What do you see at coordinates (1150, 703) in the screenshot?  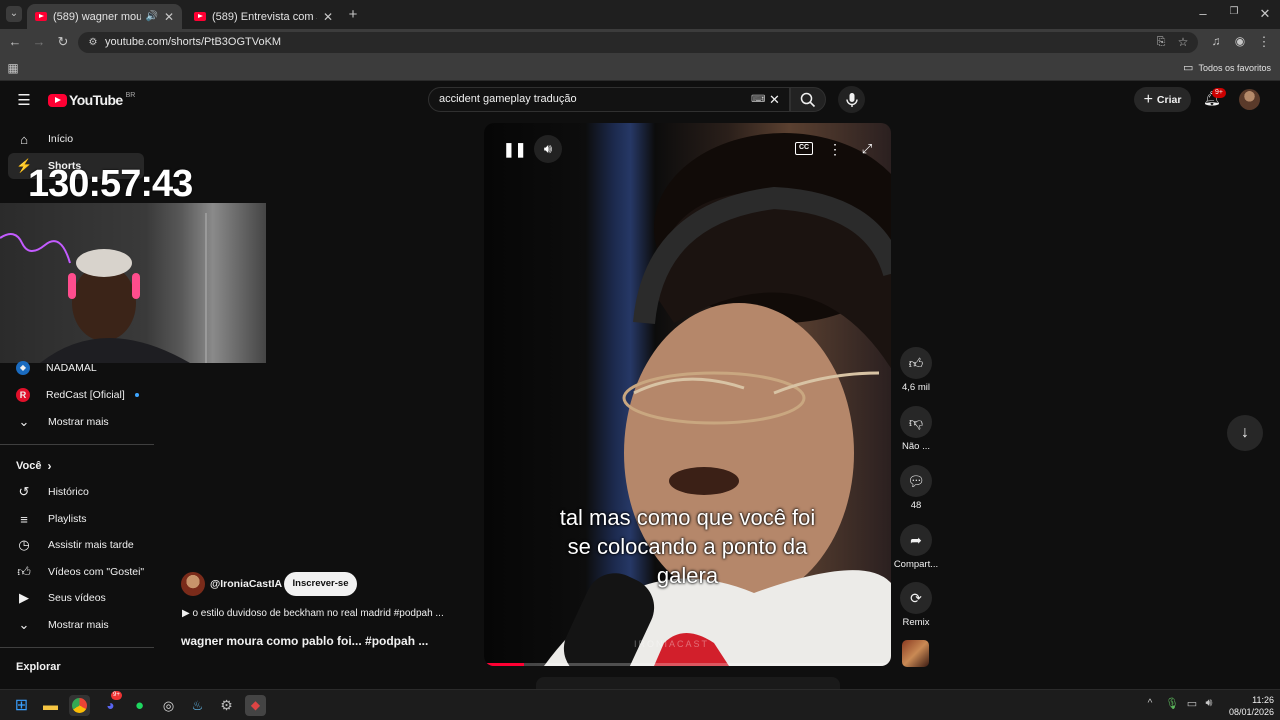 I see `tray-chevron-up-icon: ^` at bounding box center [1150, 703].